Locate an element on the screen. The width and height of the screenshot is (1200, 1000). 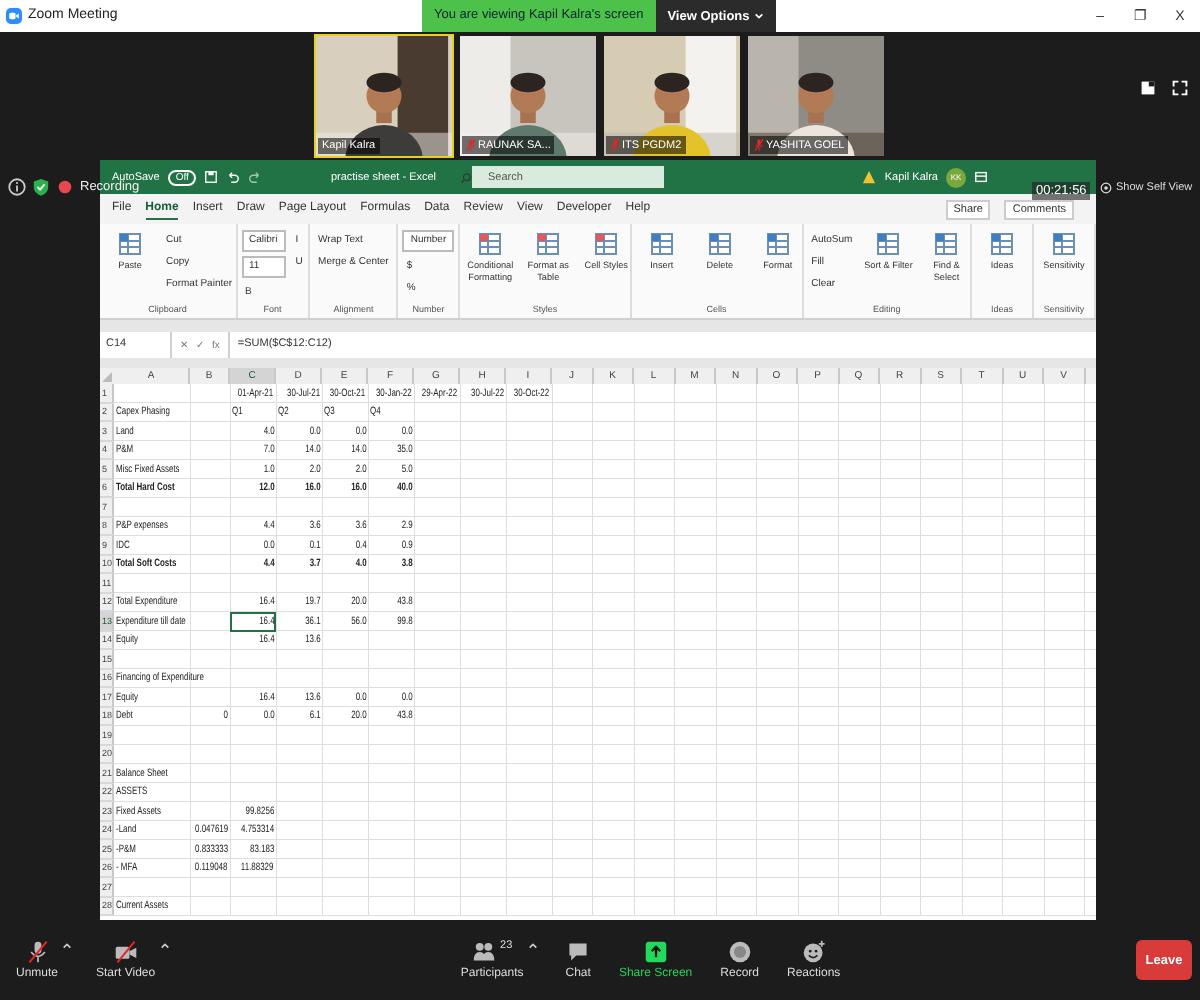
undo-icon is located at coordinates (233, 177).